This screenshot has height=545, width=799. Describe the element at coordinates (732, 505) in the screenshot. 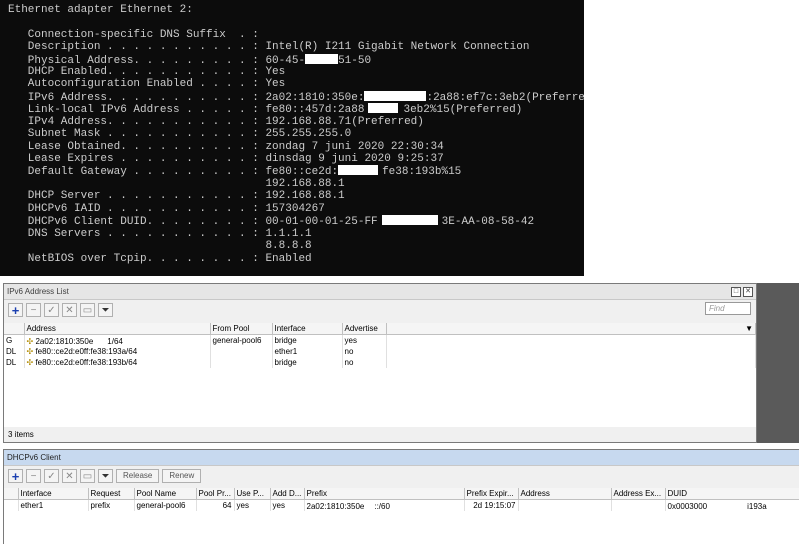

I see `row-duid: 0x0003000 i193a` at that location.